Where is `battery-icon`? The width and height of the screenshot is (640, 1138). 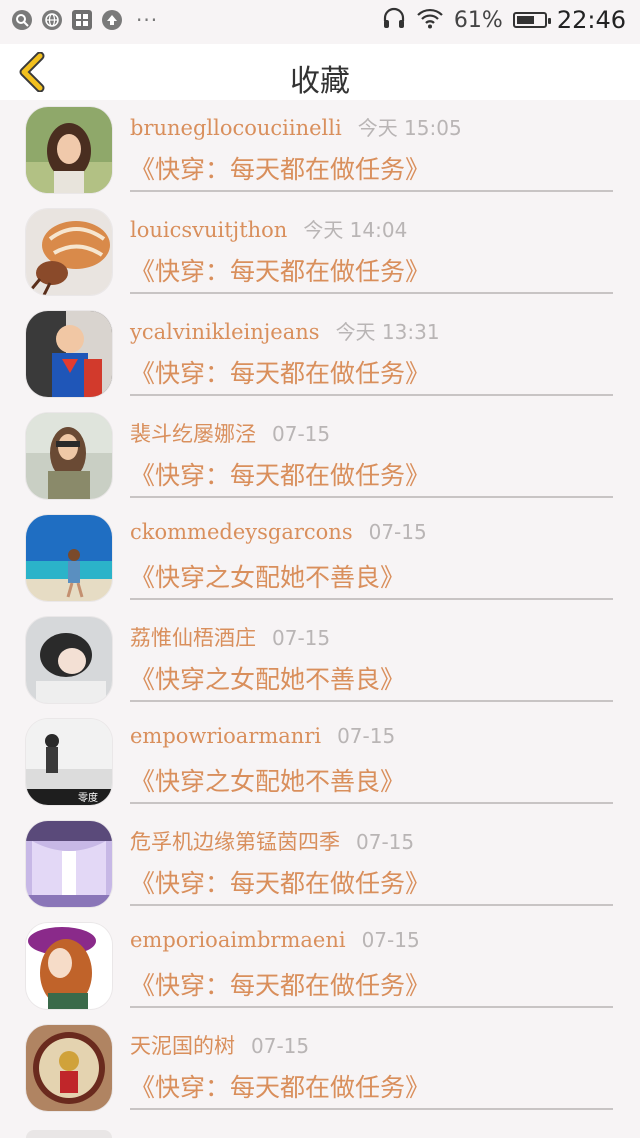
battery-icon is located at coordinates (531, 20).